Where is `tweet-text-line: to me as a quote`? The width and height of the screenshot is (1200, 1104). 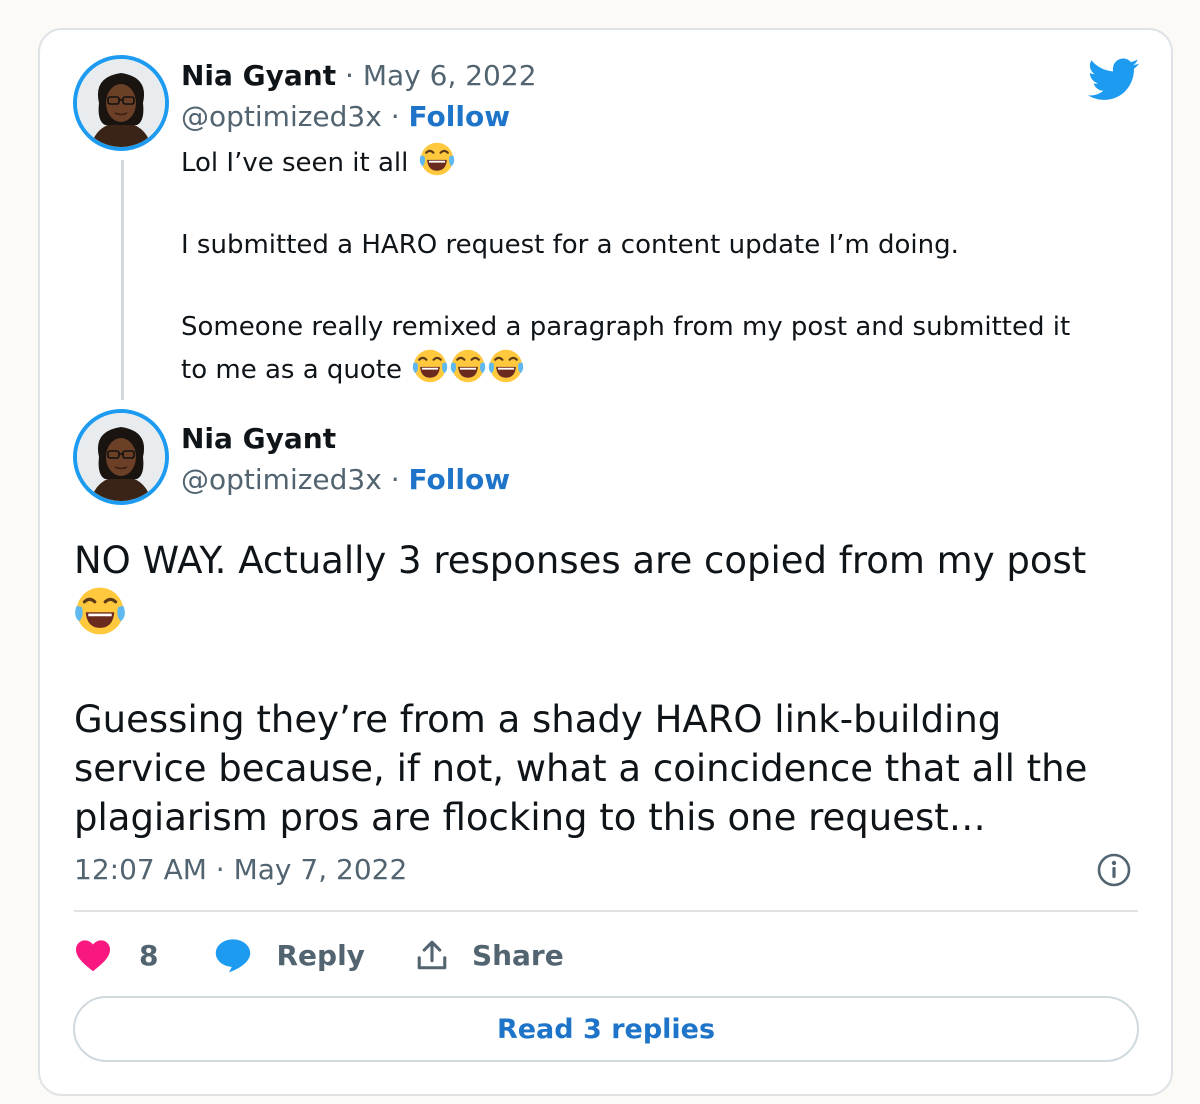 tweet-text-line: to me as a quote is located at coordinates (291, 370).